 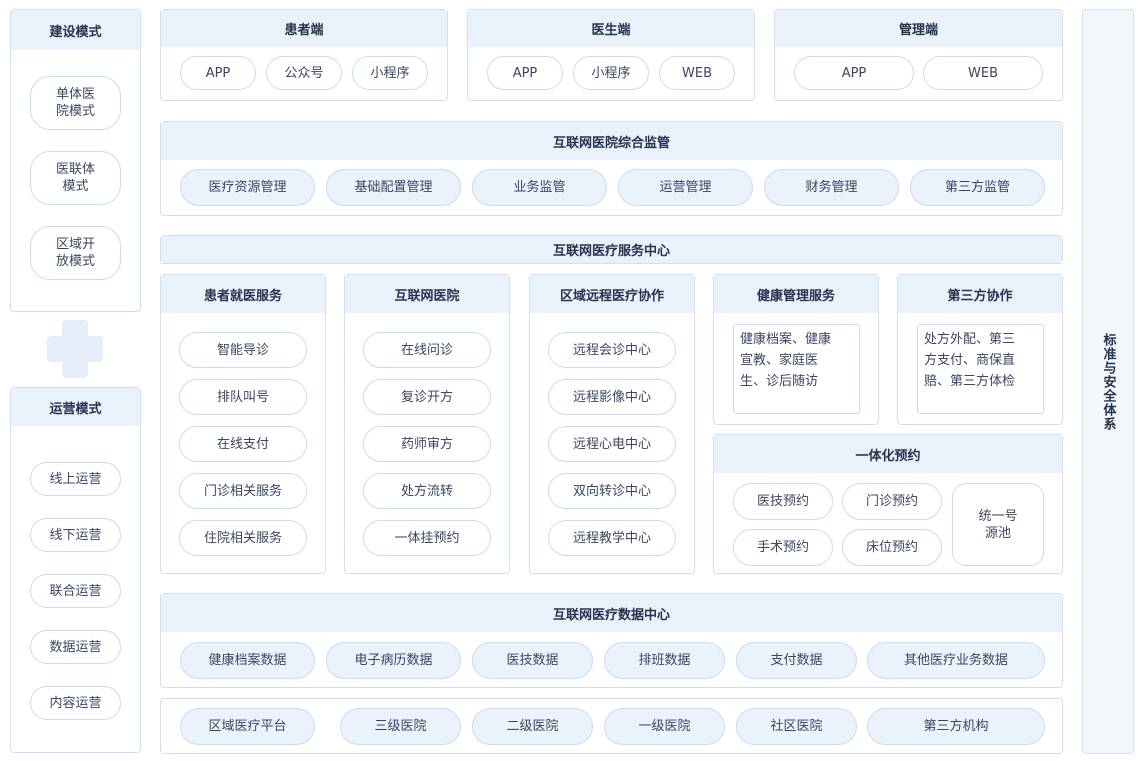 I want to click on institution-tertiary: 三级医院, so click(x=400, y=726).